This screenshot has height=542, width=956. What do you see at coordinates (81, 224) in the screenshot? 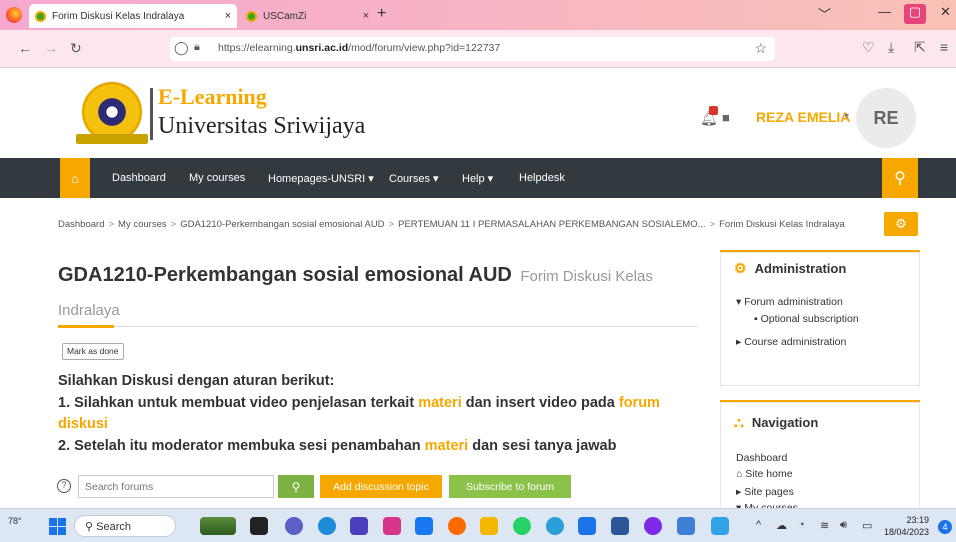
I see `breadcrumb-dashboard: Dashboard` at bounding box center [81, 224].